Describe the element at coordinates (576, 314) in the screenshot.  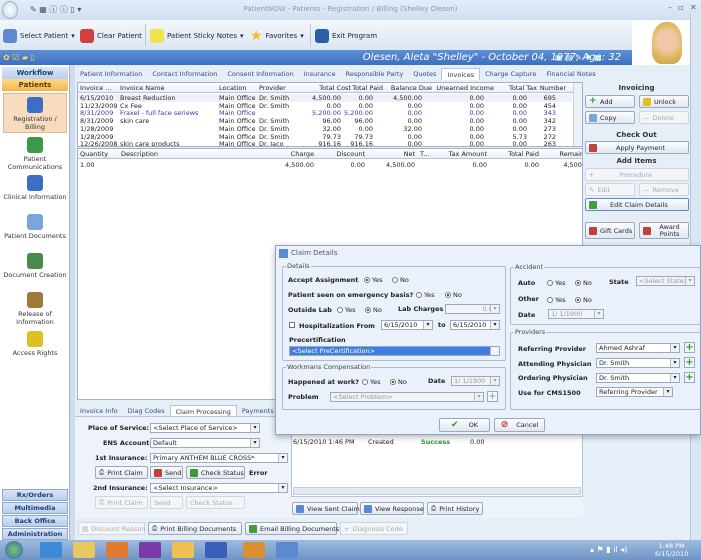
I see `accident-date-picker: 1/ 1/1900` at that location.